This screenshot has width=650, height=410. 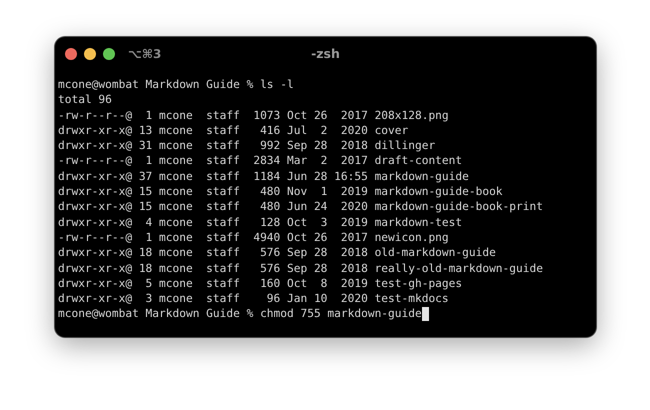 I want to click on terminal-line: drwxr-xr-x@ 4 mcone staff 128 Oct 3 2019 markdown-test, so click(x=260, y=222).